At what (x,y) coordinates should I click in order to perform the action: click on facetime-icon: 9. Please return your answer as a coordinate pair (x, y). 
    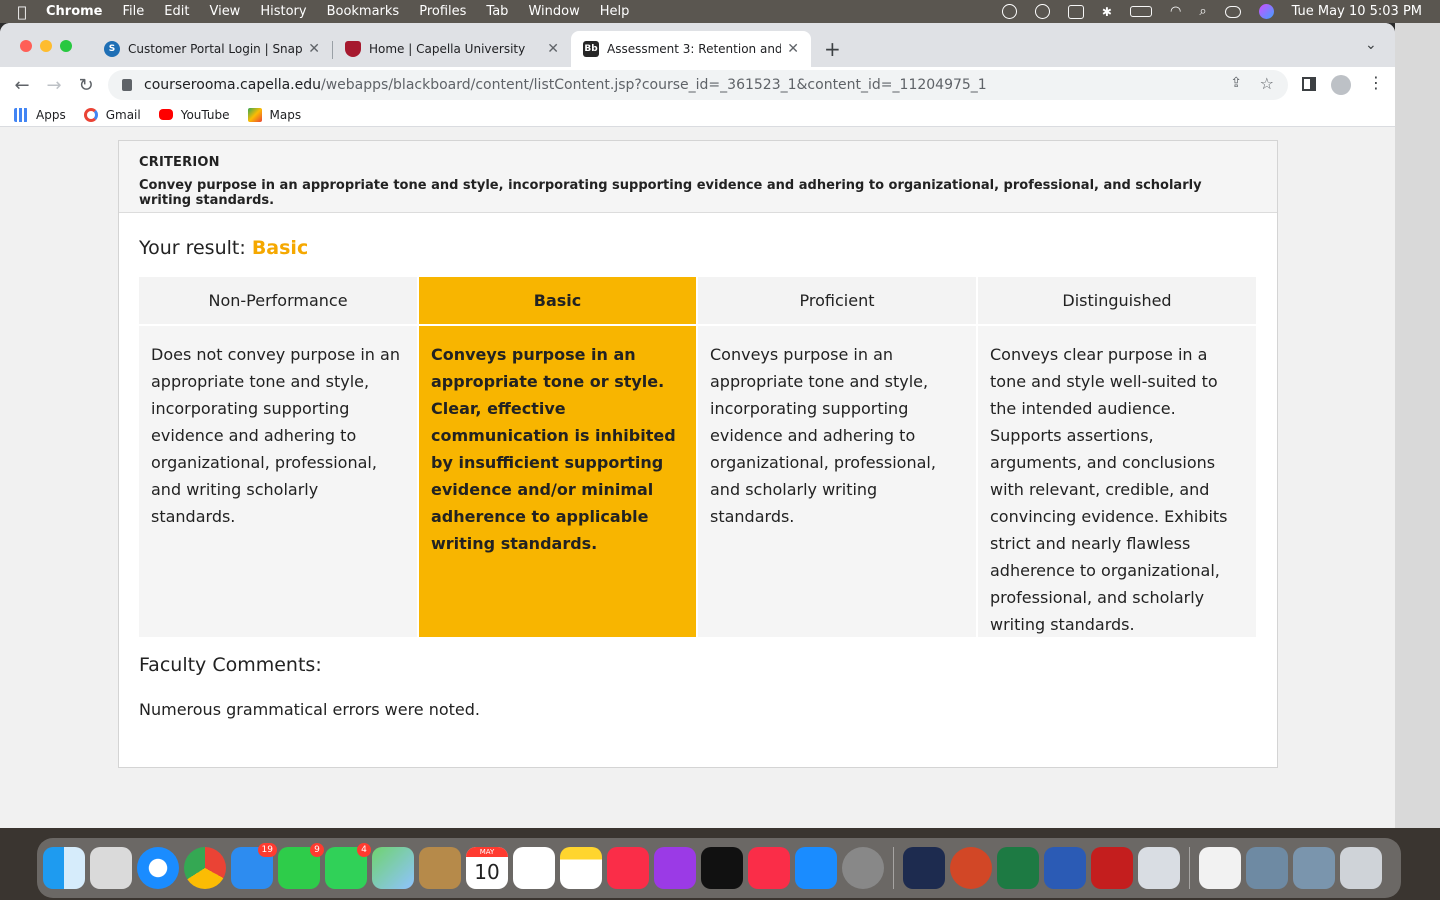
    Looking at the image, I should click on (301, 866).